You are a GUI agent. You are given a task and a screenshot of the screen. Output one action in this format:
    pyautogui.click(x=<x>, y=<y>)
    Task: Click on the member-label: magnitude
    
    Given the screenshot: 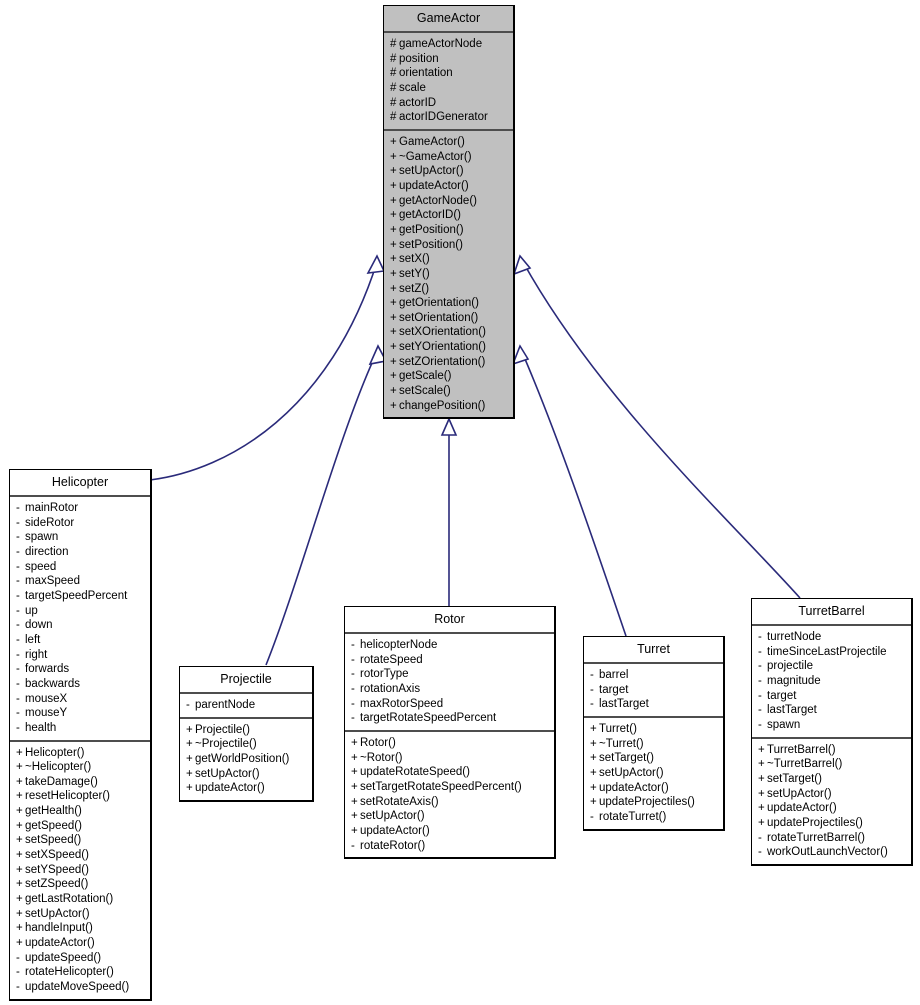 What is the action you would take?
    pyautogui.click(x=794, y=680)
    